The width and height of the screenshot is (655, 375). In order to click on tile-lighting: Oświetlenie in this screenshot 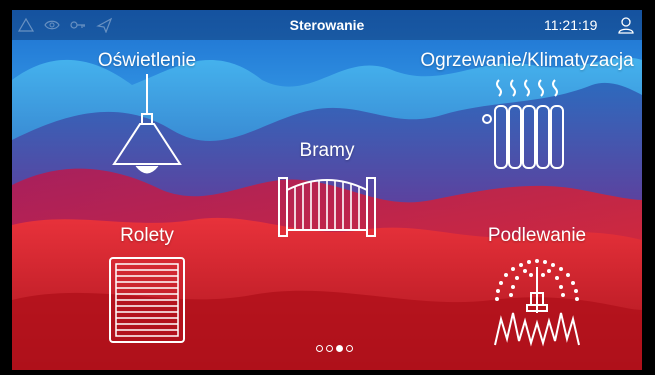, I will do `click(147, 117)`.